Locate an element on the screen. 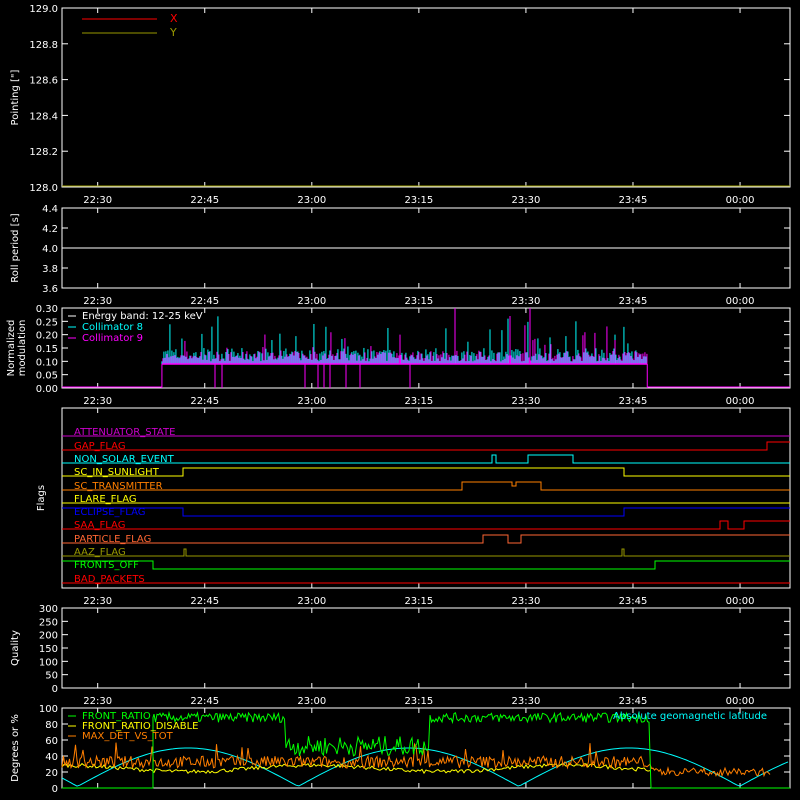 This screenshot has height=800, width=800. legend-label-y: Y is located at coordinates (173, 32).